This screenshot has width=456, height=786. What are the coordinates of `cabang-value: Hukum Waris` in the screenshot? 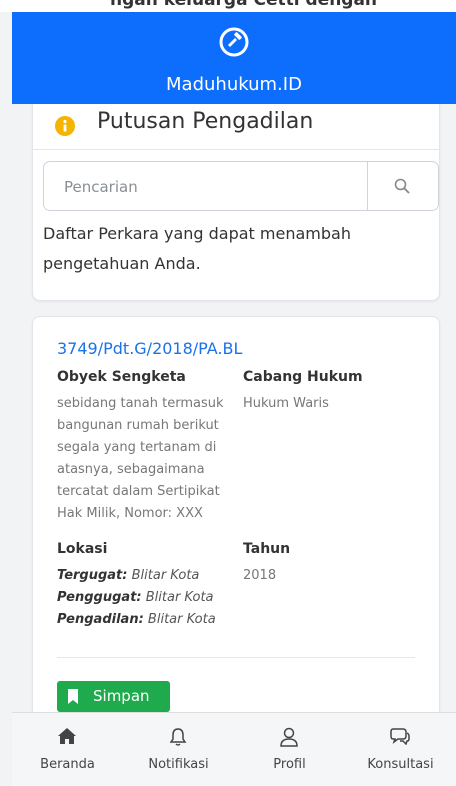 It's located at (286, 403).